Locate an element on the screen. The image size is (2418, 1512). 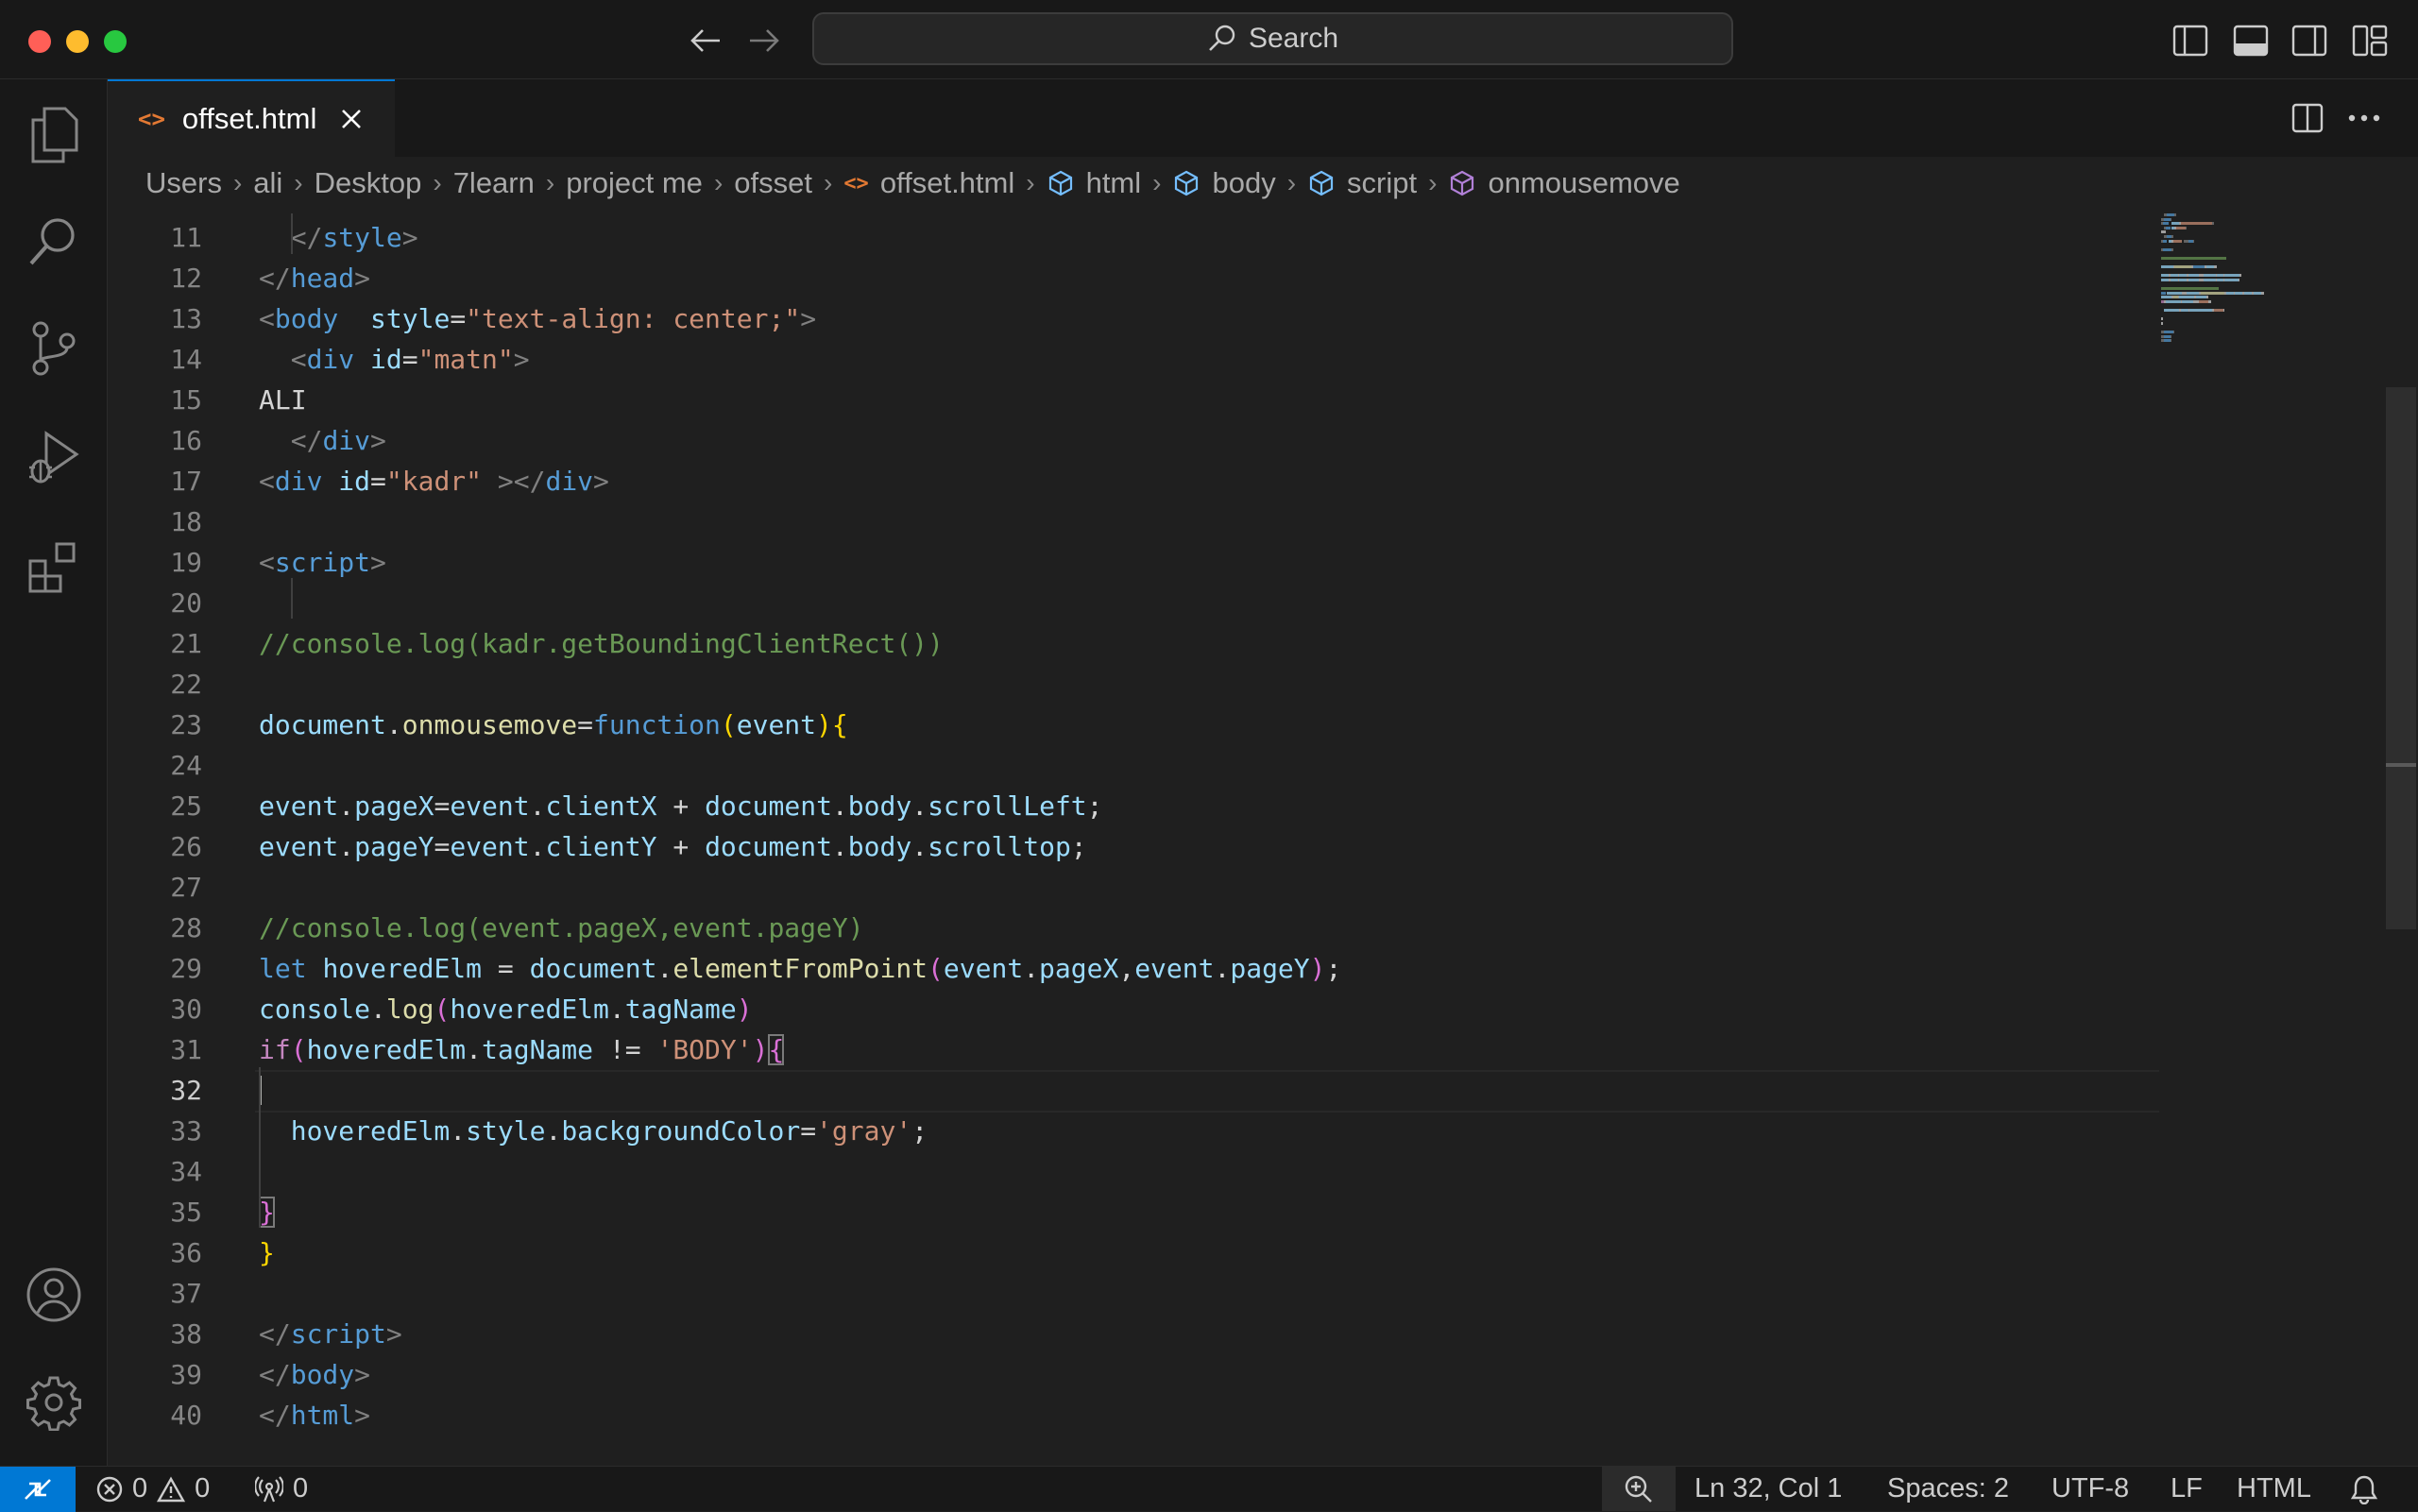
code-line: 20 is located at coordinates (1132, 603).